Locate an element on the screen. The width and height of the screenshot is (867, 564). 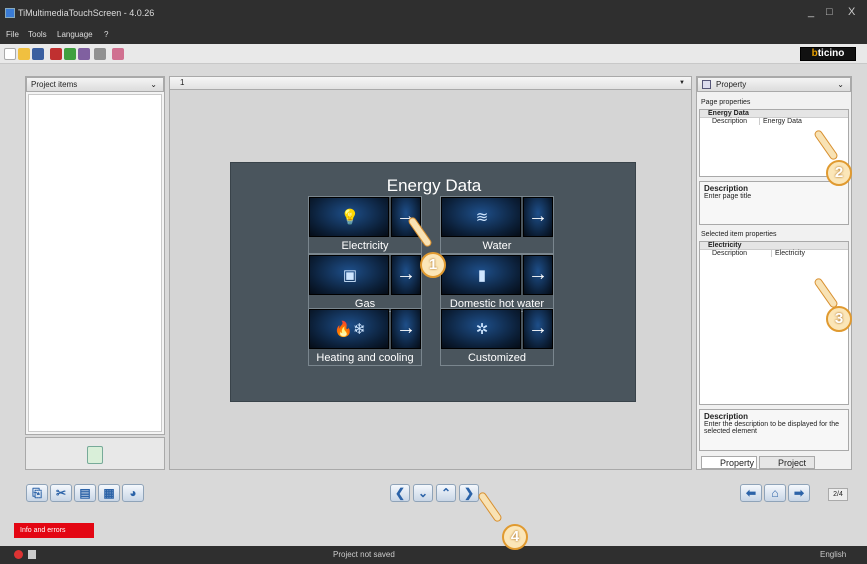
tile-gas: ▣ → Gas is located at coordinates (365, 283).